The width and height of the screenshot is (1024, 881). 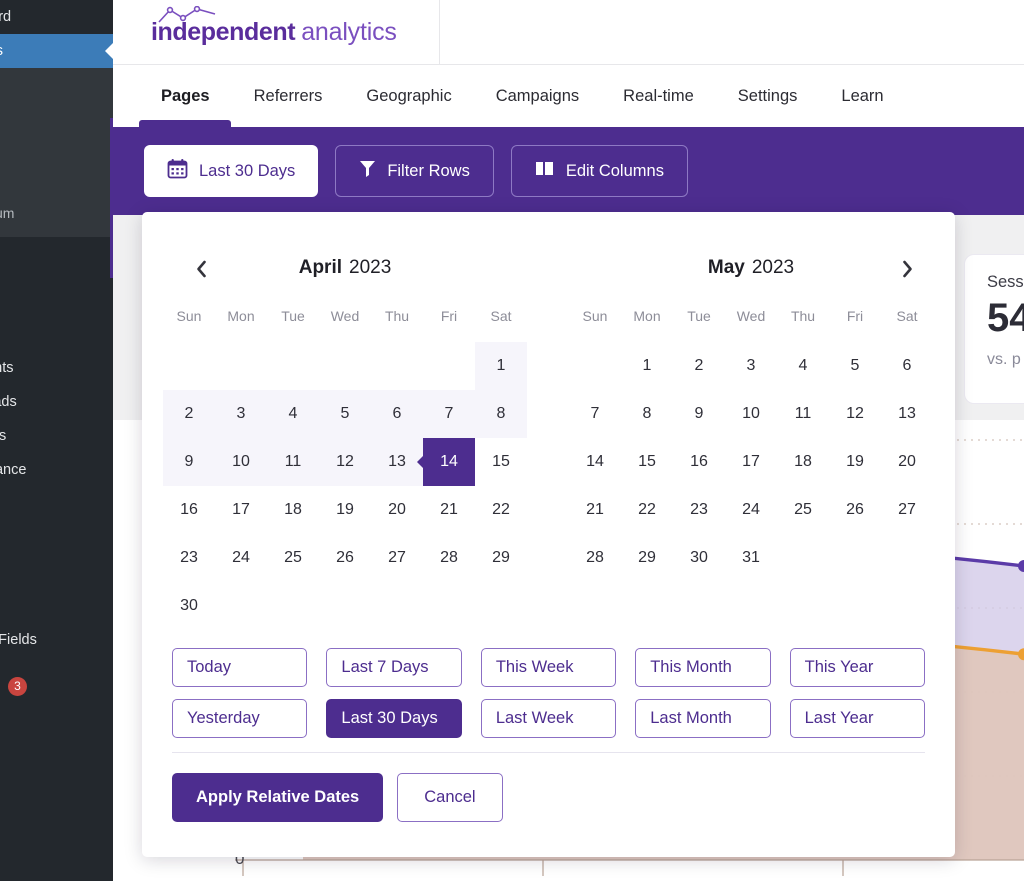 What do you see at coordinates (56, 300) in the screenshot?
I see `sidebar-item-media: a` at bounding box center [56, 300].